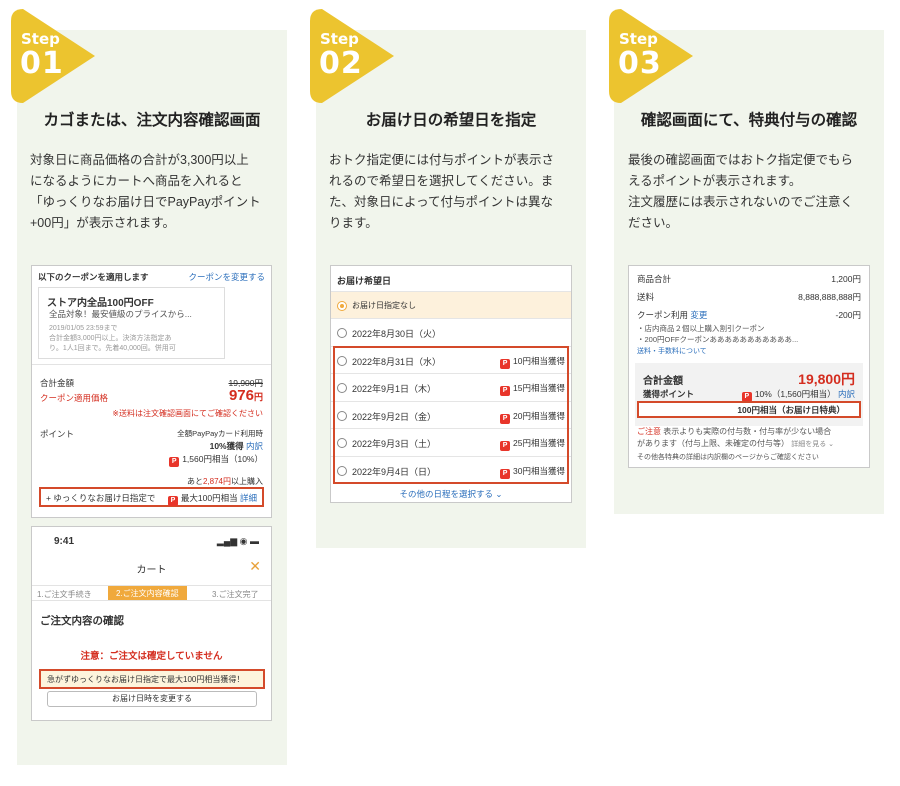  Describe the element at coordinates (353, 223) in the screenshot. I see `desc-line: ります。` at that location.